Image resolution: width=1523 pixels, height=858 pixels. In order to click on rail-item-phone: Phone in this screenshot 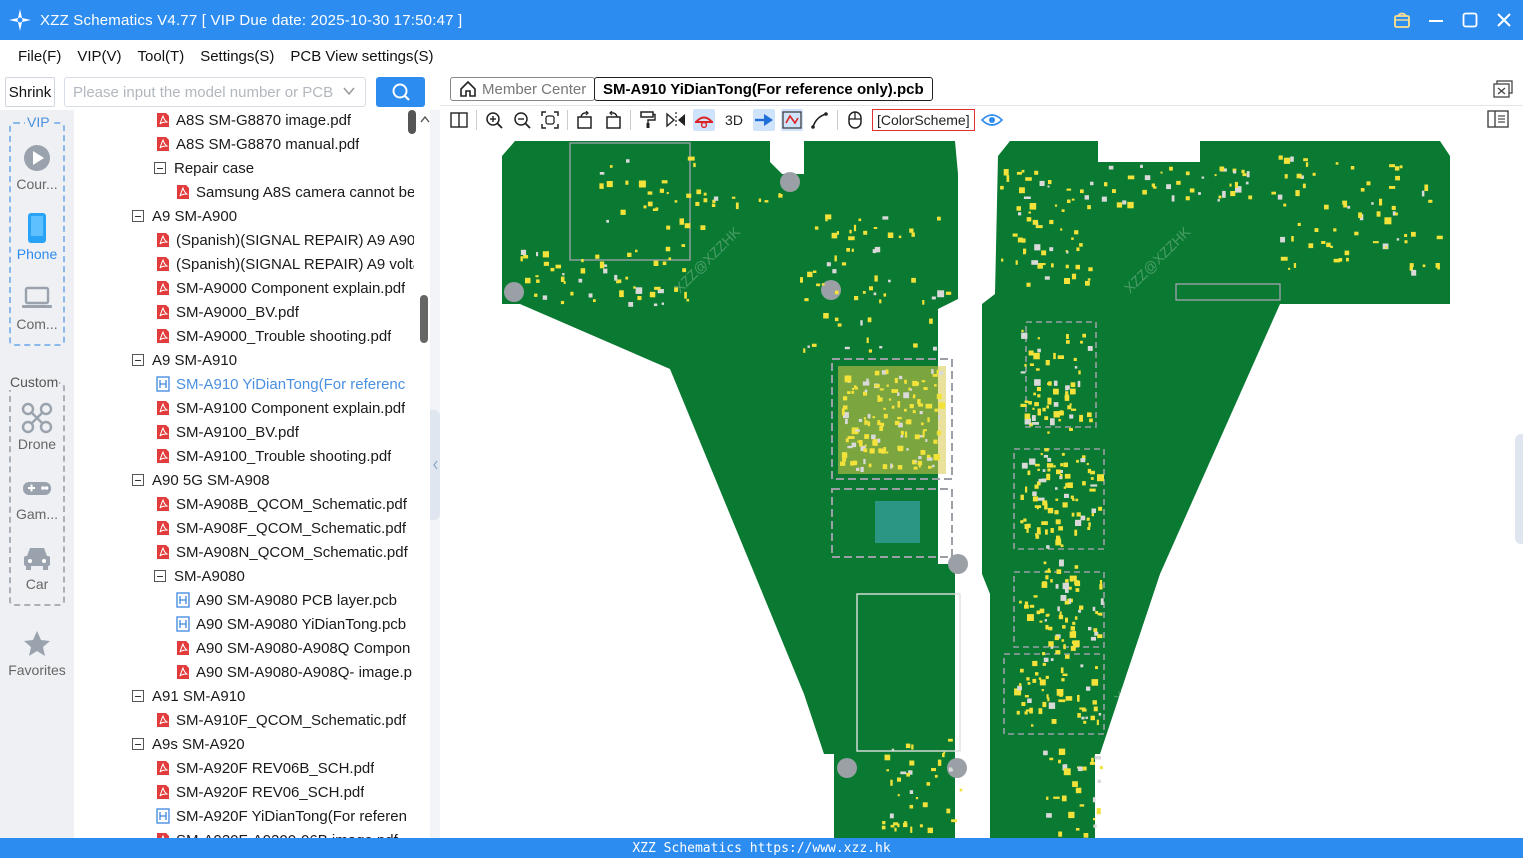, I will do `click(37, 237)`.